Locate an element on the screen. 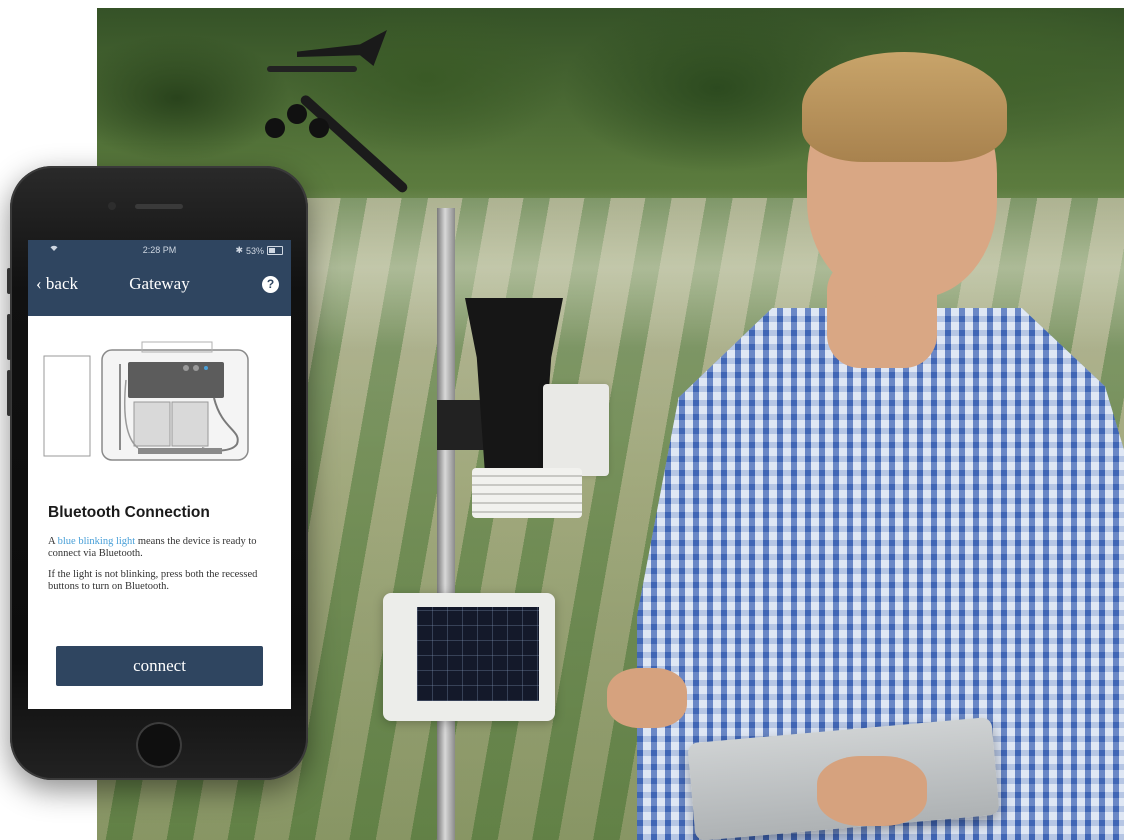 This screenshot has height=840, width=1124. bluetooth-icon: ✱ is located at coordinates (239, 250).